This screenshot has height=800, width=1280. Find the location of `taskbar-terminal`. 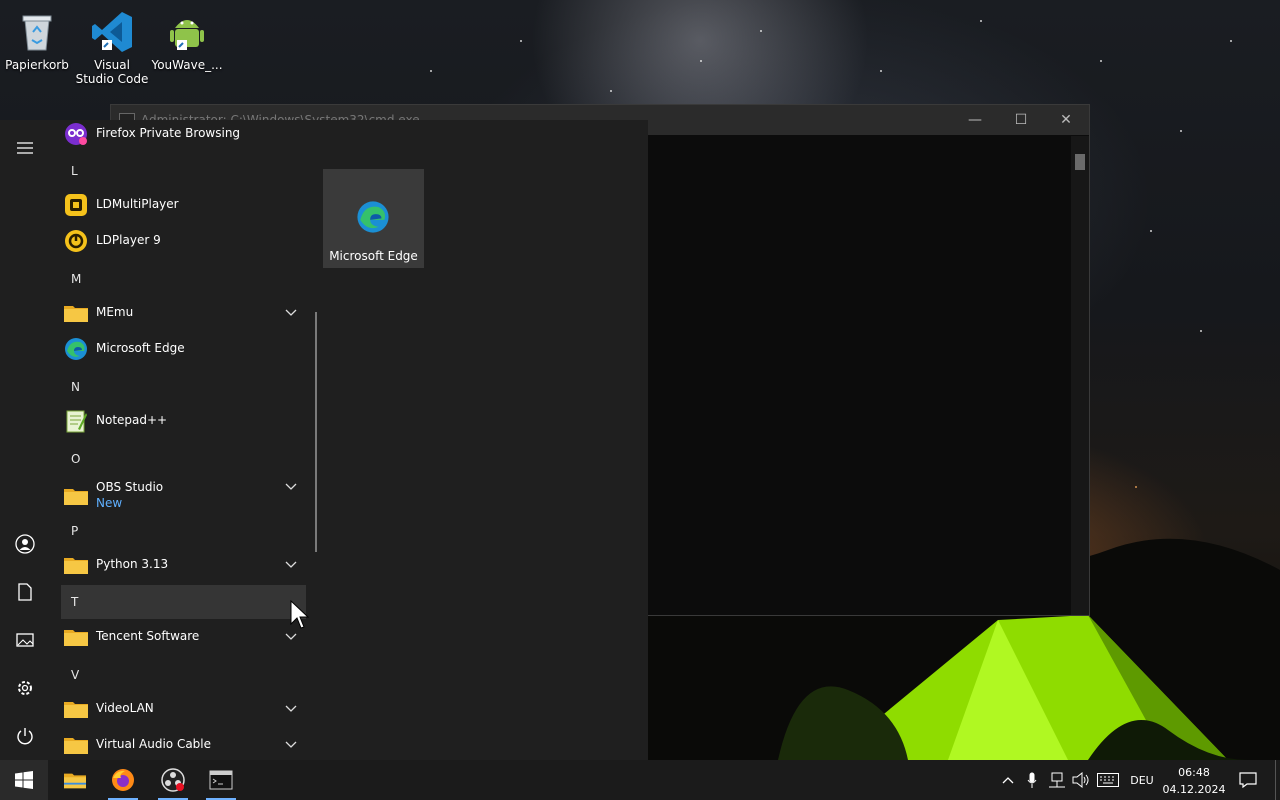

taskbar-terminal is located at coordinates (221, 780).